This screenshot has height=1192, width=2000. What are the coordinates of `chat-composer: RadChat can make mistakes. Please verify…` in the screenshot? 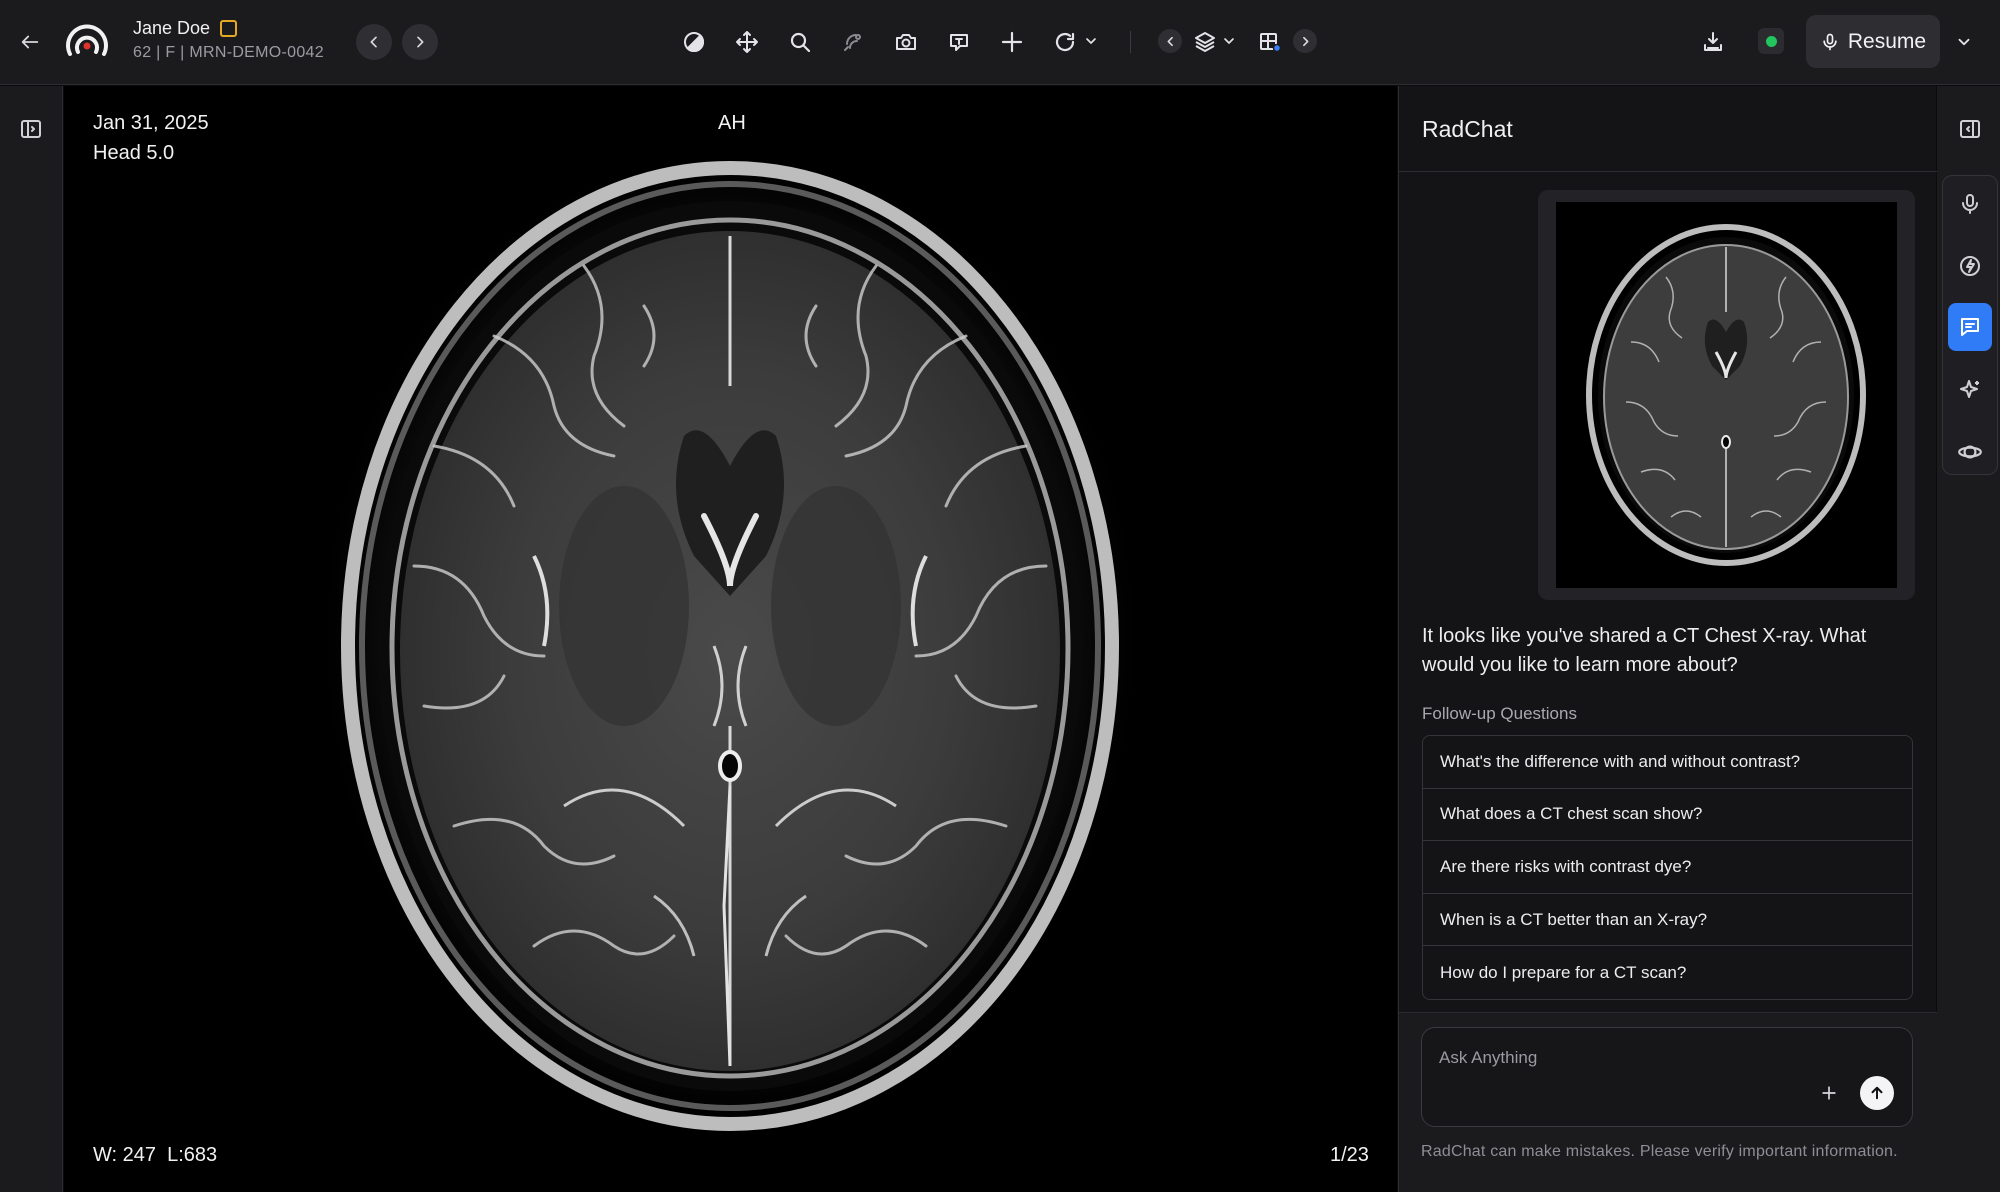 It's located at (1668, 1102).